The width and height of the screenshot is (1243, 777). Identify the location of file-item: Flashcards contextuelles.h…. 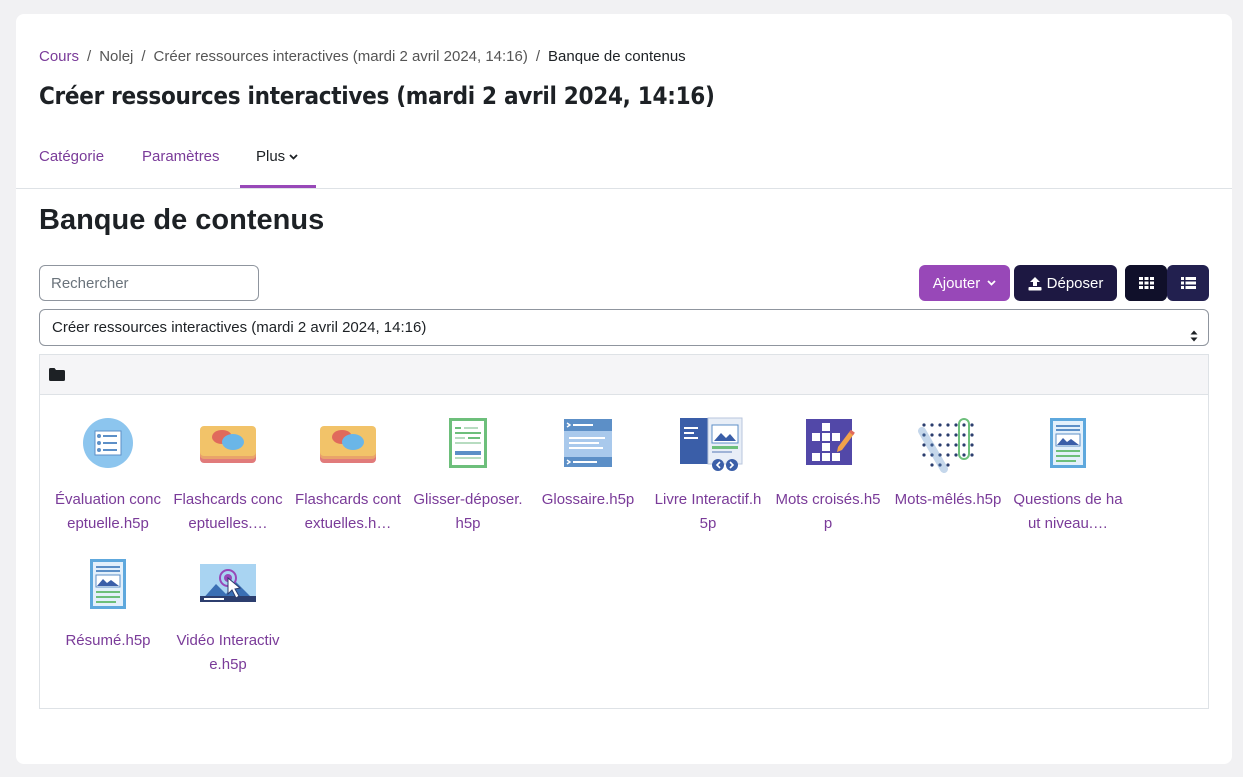
(348, 476).